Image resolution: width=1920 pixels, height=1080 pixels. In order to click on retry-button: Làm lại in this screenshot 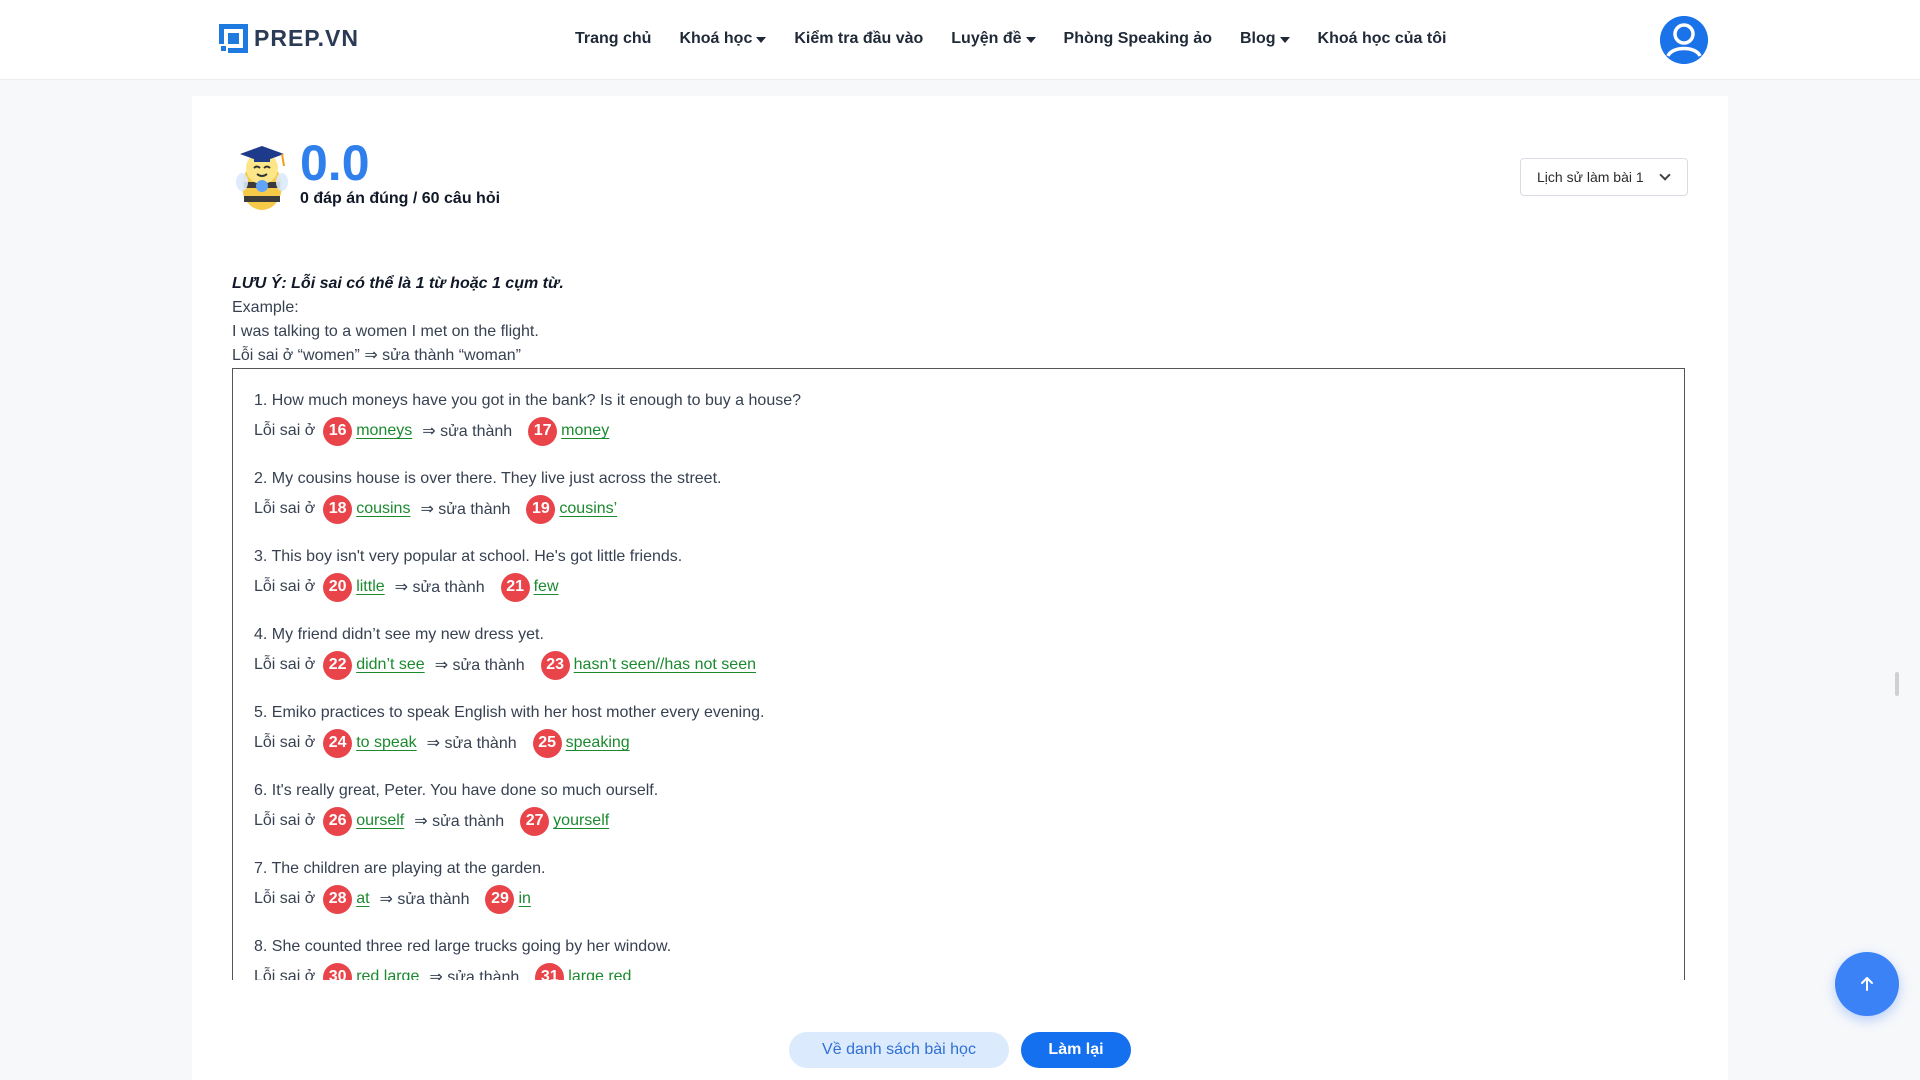, I will do `click(1076, 1050)`.